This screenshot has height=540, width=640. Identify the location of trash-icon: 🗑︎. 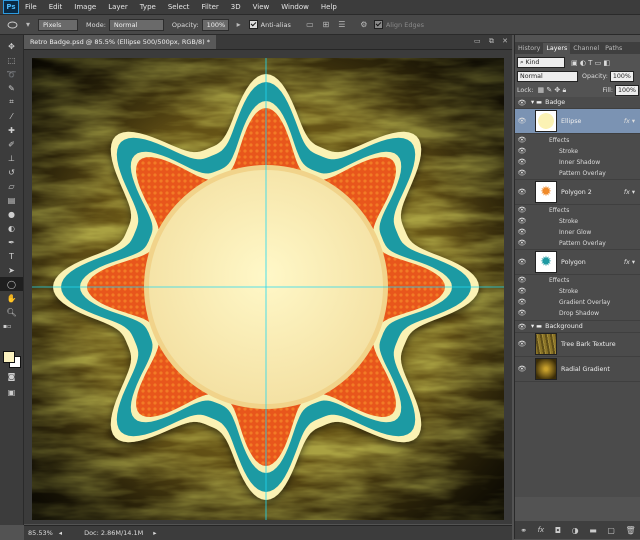
(631, 530).